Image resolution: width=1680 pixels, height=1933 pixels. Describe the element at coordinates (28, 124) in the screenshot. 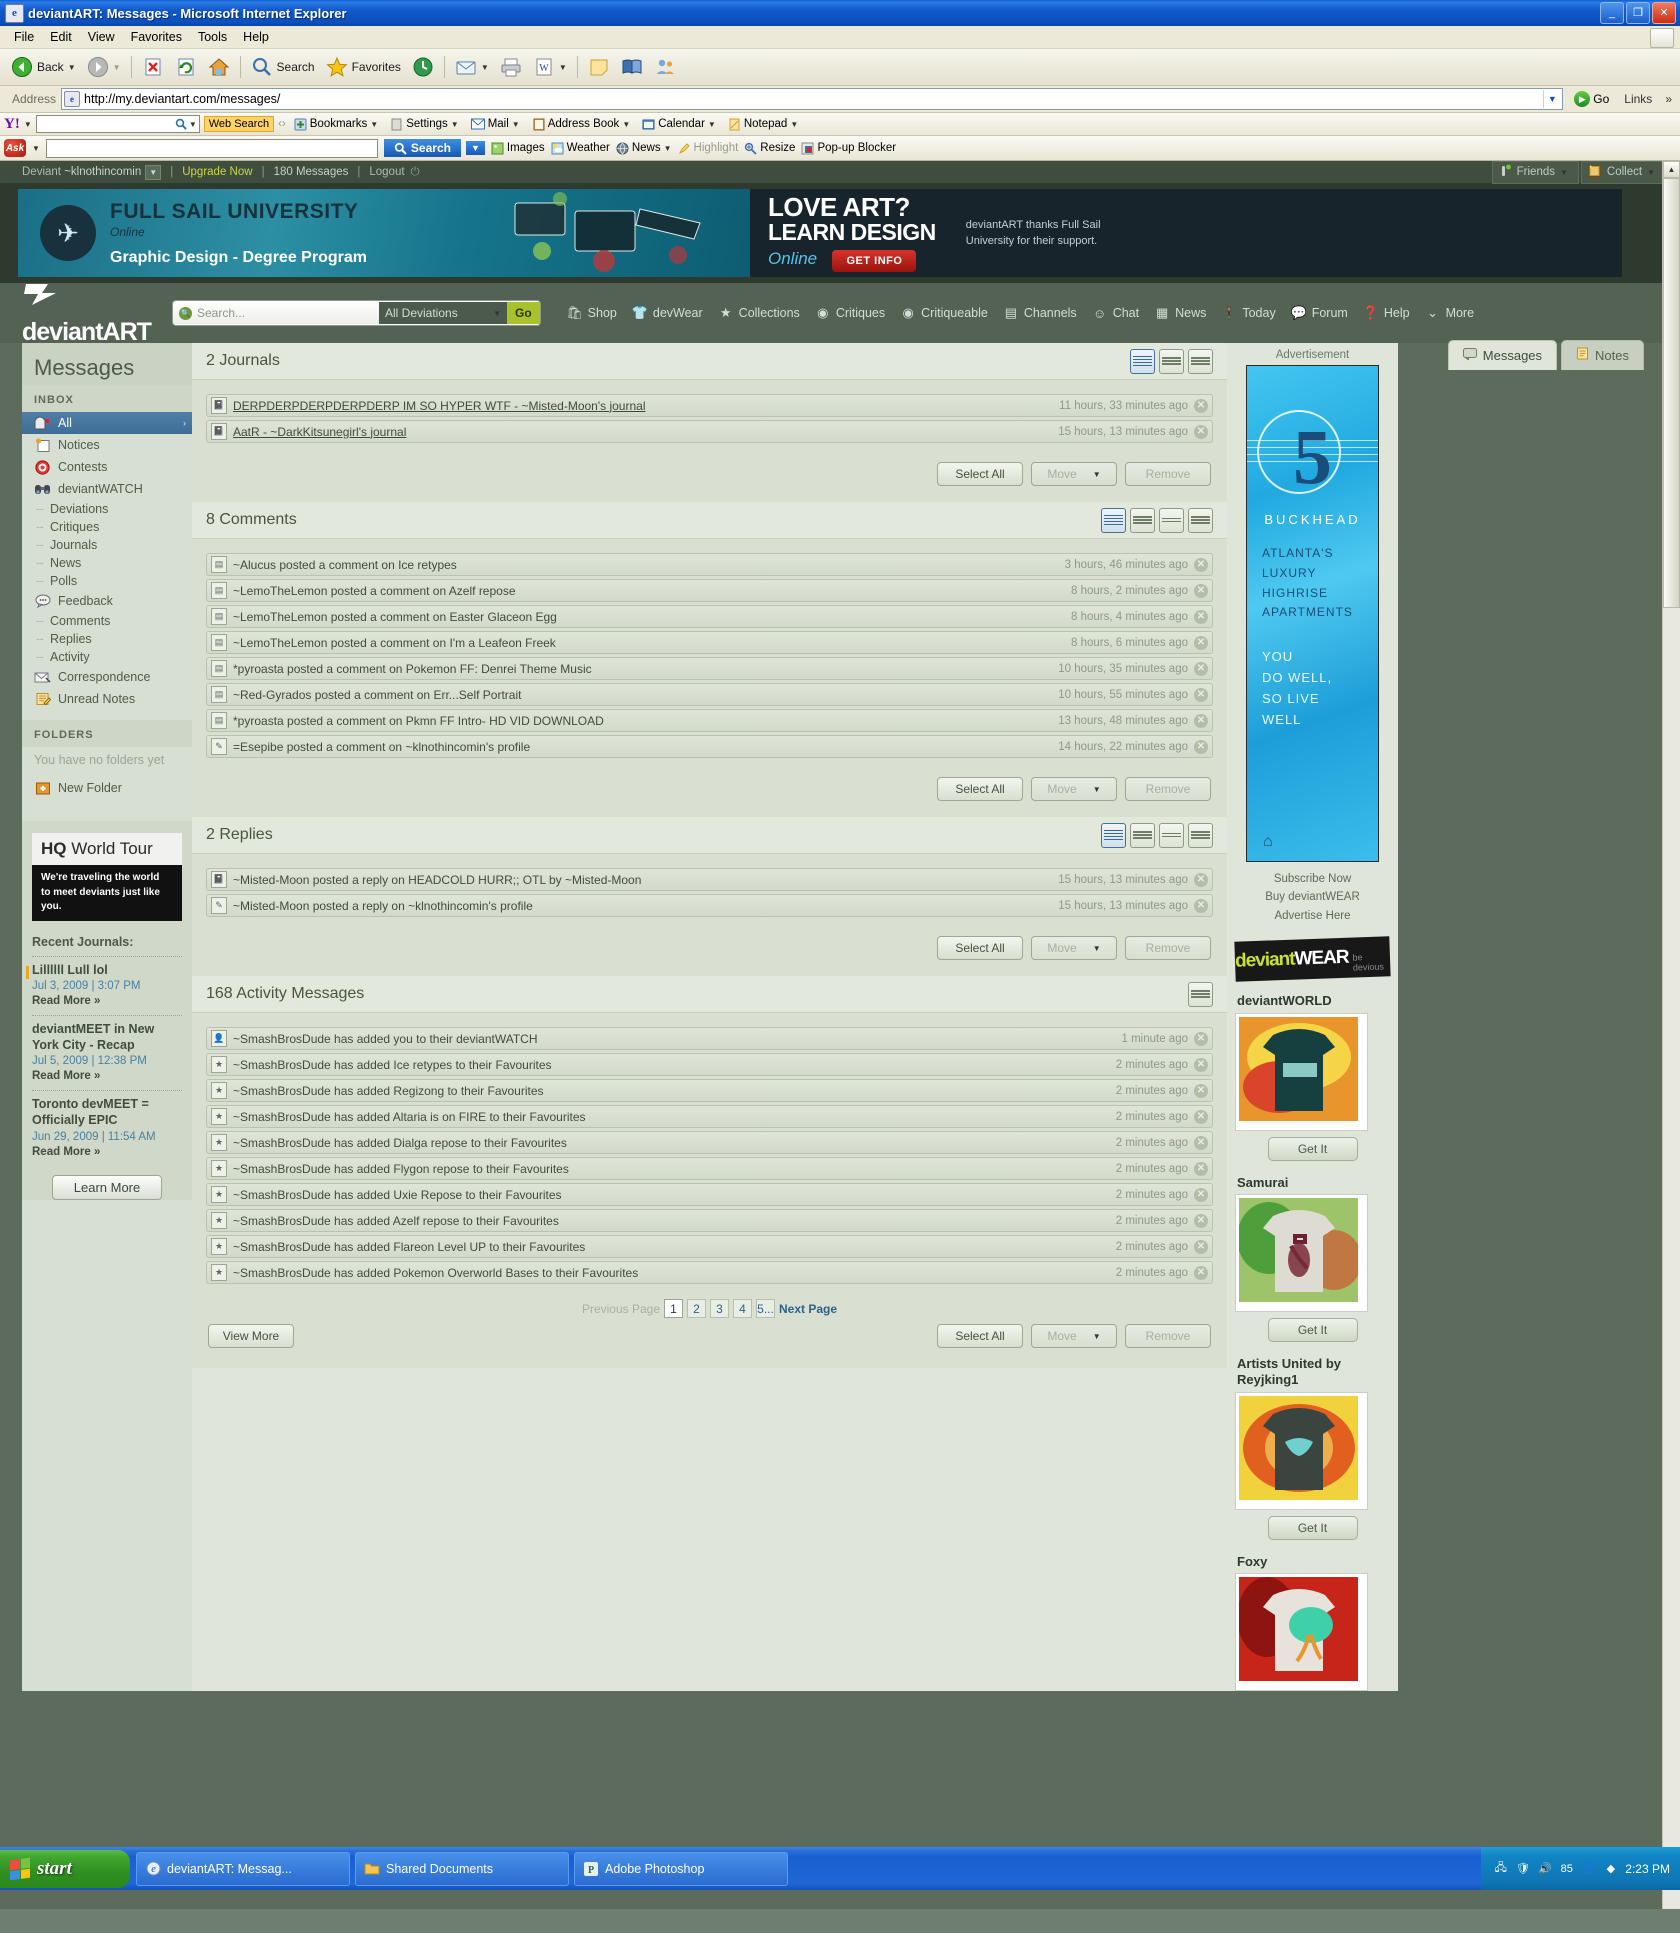

I see `yahoo-dropdown-icon: ▼` at that location.